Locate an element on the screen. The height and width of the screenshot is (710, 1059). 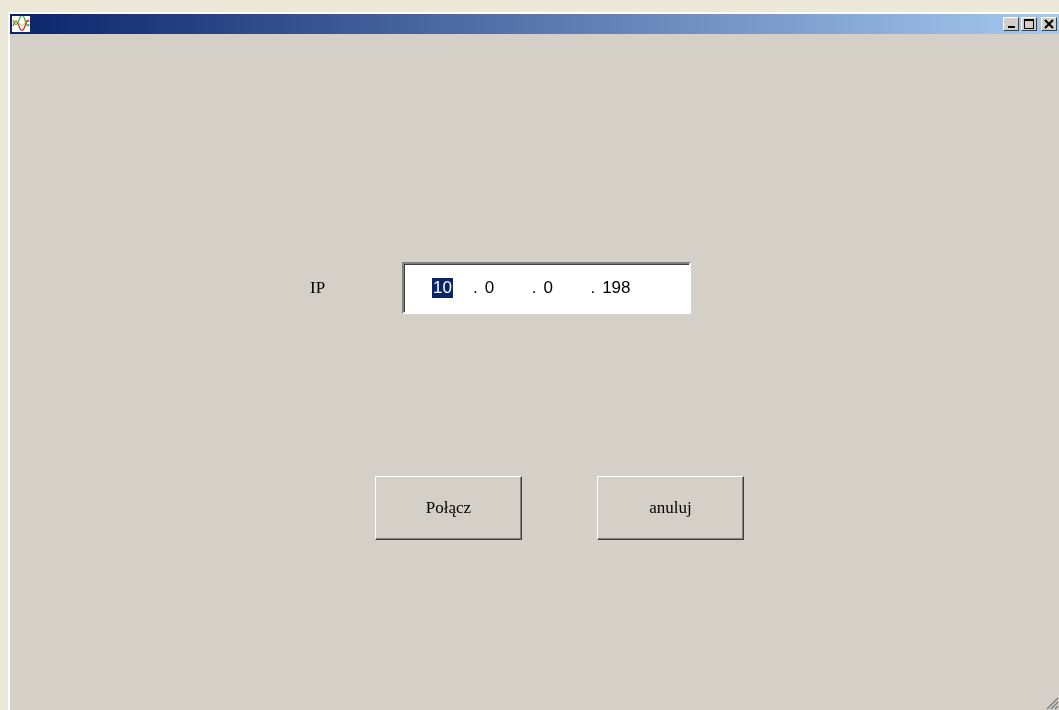
dialog-button: anuluj is located at coordinates (670, 508).